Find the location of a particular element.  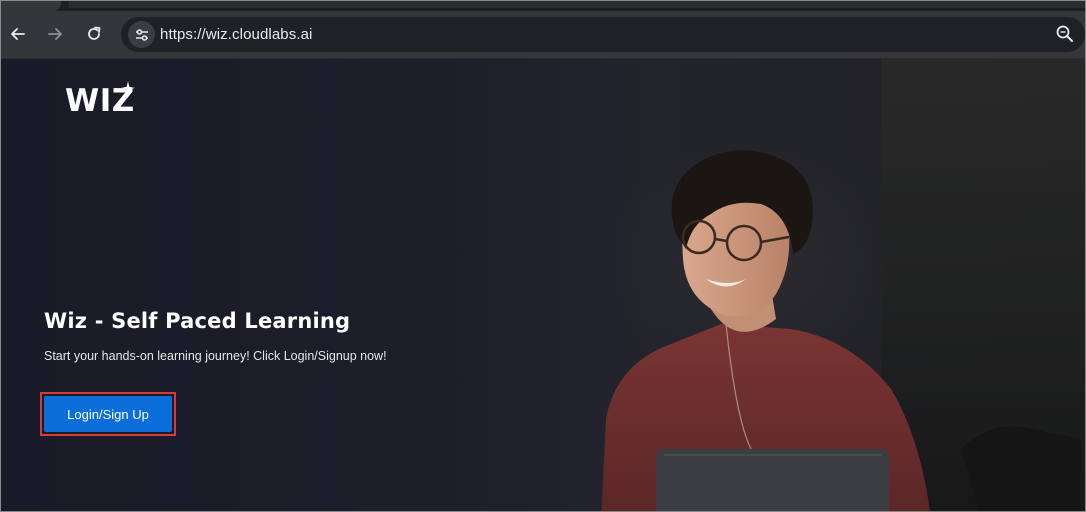

reload-icon is located at coordinates (94, 33).